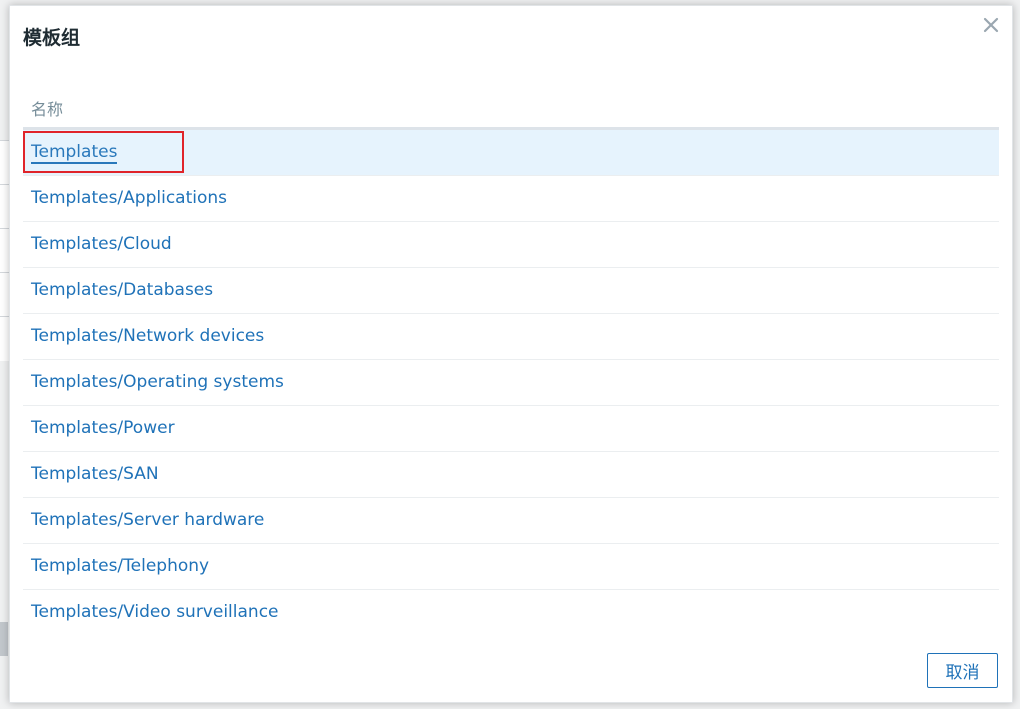  Describe the element at coordinates (101, 244) in the screenshot. I see `template-group-link: Templates/Cloud` at that location.